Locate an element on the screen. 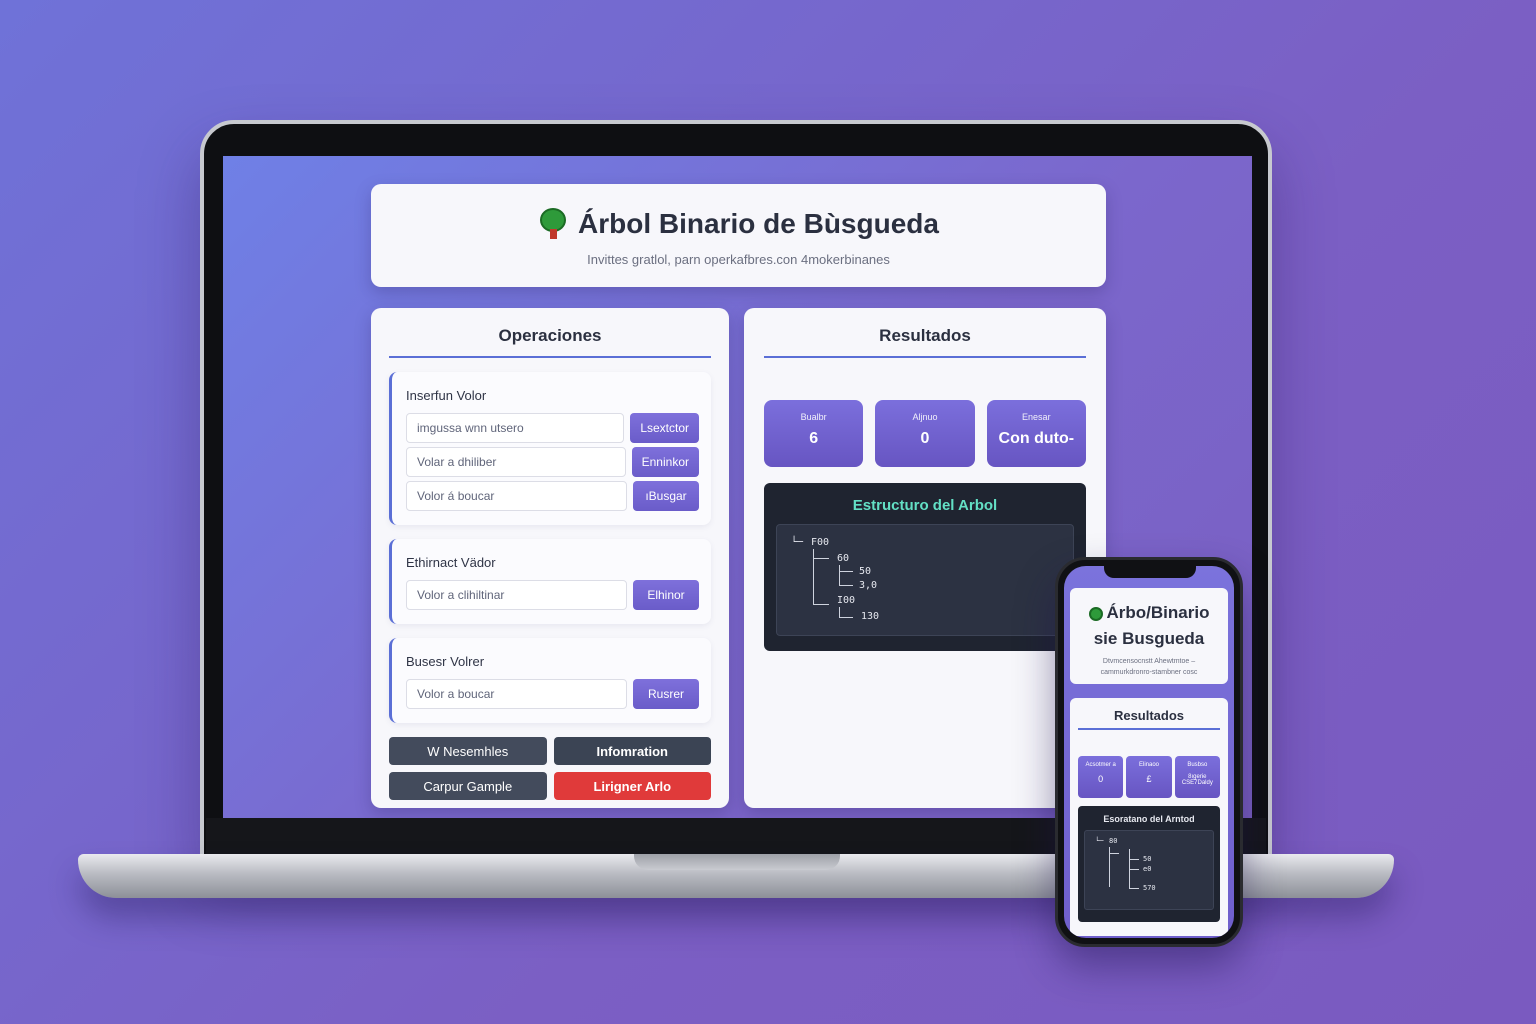  stat-label: Aljnuo is located at coordinates (925, 417).